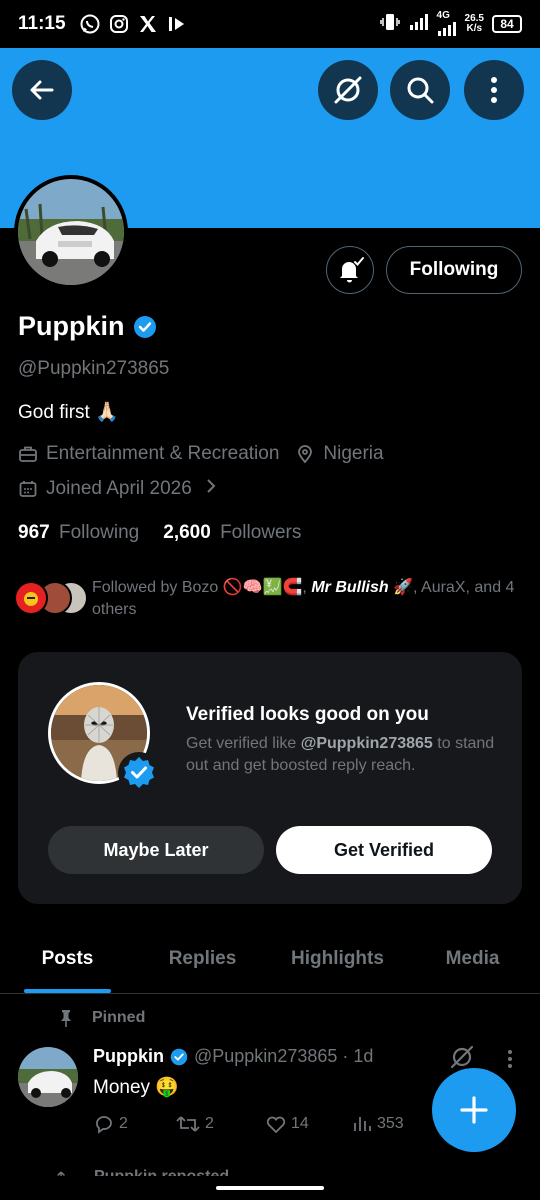 This screenshot has width=540, height=1200. I want to click on grok-button, so click(348, 90).